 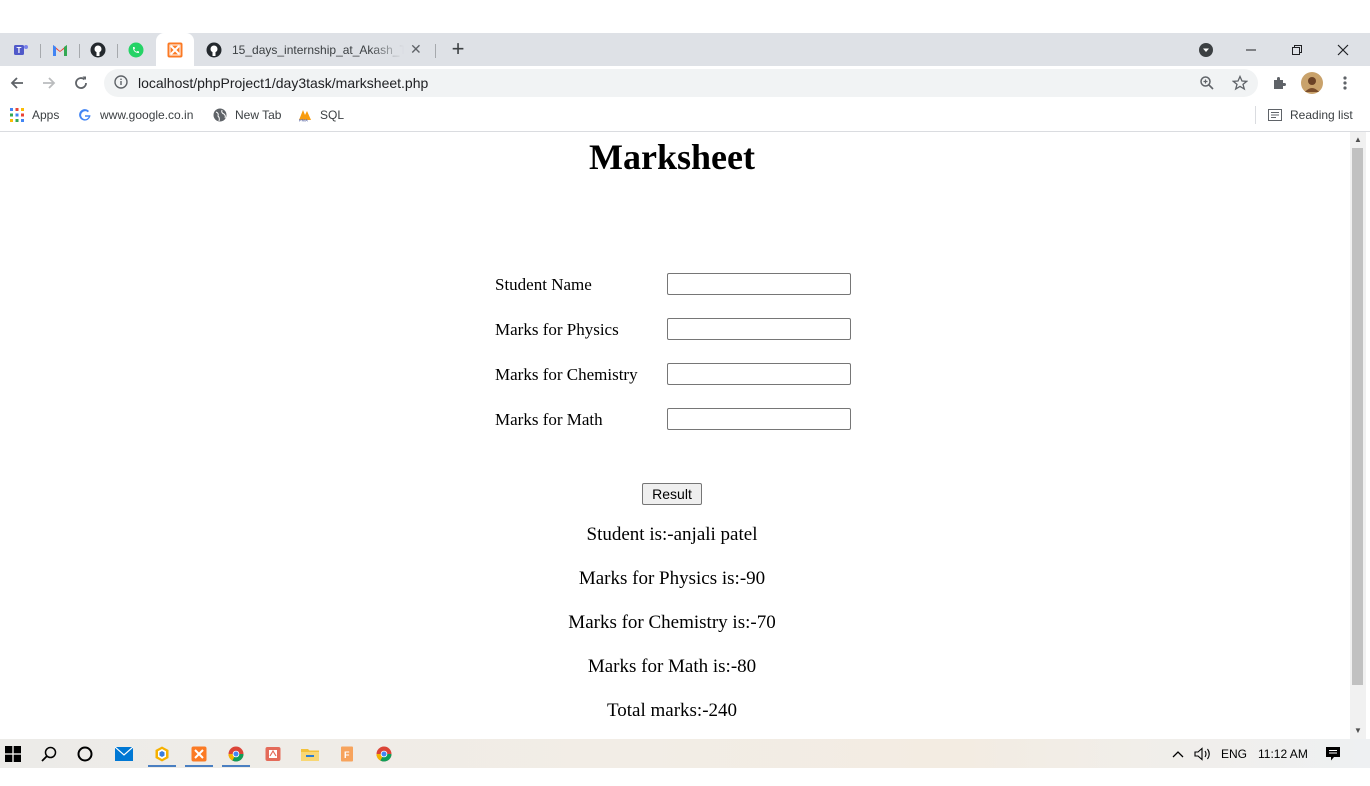 I want to click on bookmark-new-tab: New Tab, so click(x=246, y=115).